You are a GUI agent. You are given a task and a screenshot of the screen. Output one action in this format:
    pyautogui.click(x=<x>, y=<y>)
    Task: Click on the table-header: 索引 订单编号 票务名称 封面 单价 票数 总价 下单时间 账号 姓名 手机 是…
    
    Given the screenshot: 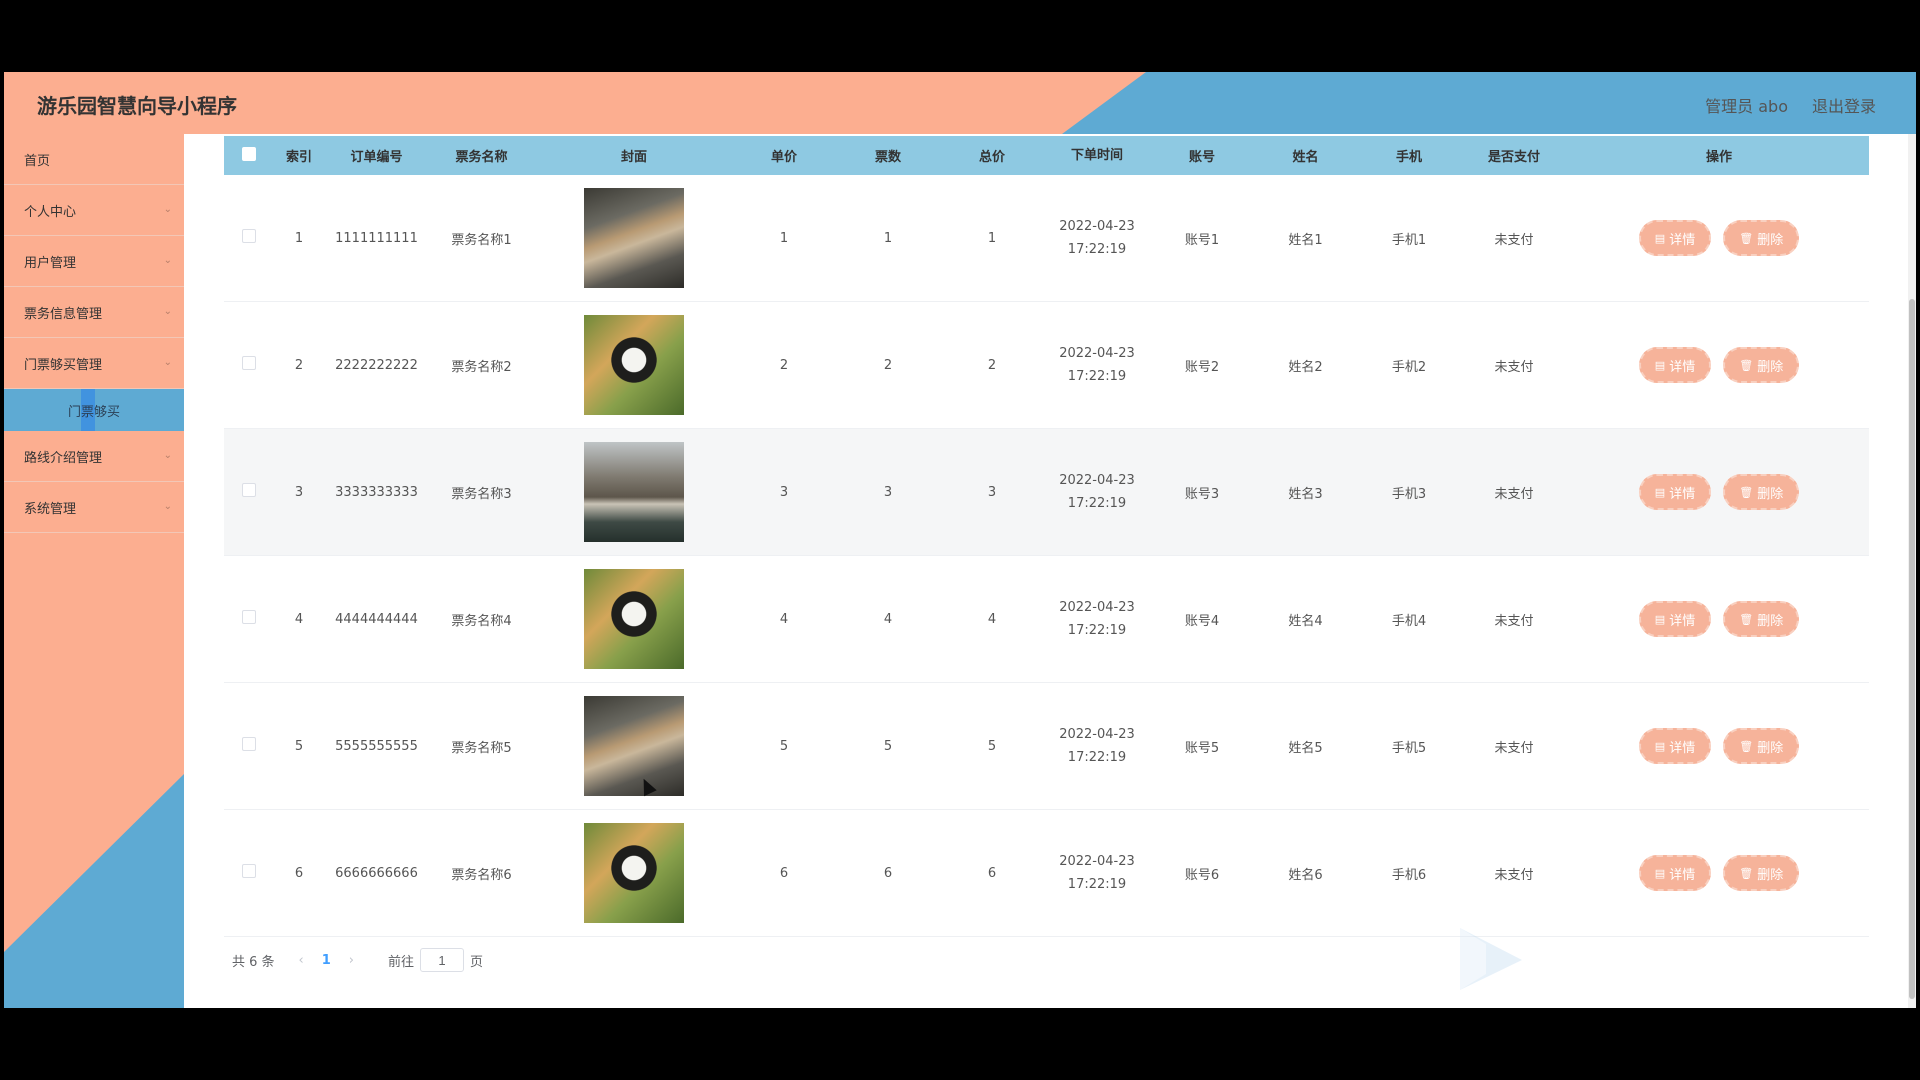 What is the action you would take?
    pyautogui.click(x=1046, y=155)
    